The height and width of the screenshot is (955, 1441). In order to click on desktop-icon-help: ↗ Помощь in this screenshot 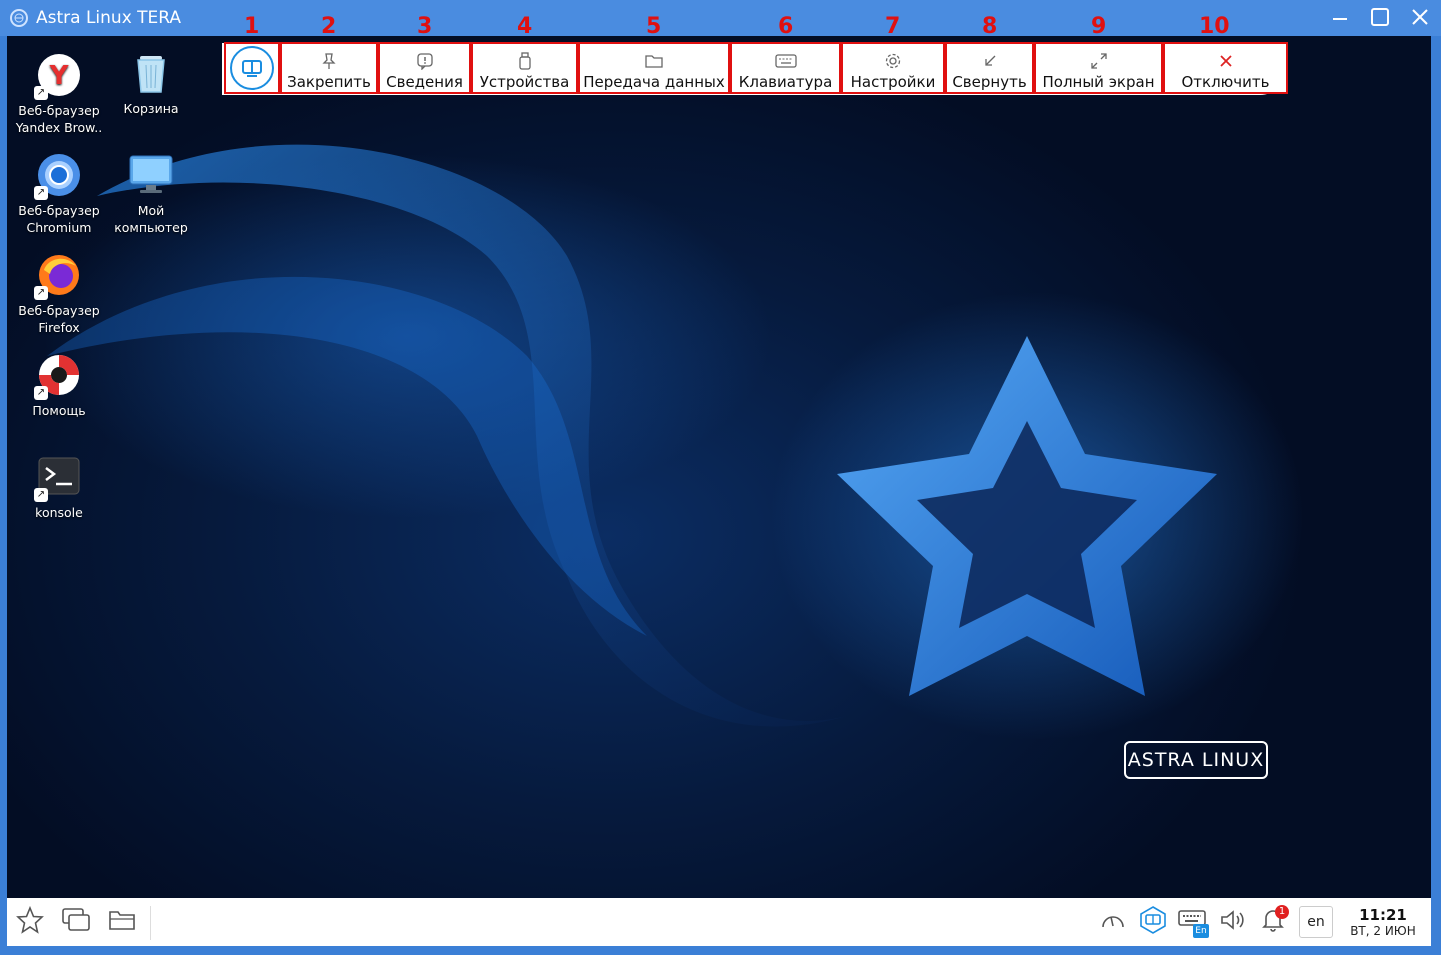, I will do `click(59, 385)`.